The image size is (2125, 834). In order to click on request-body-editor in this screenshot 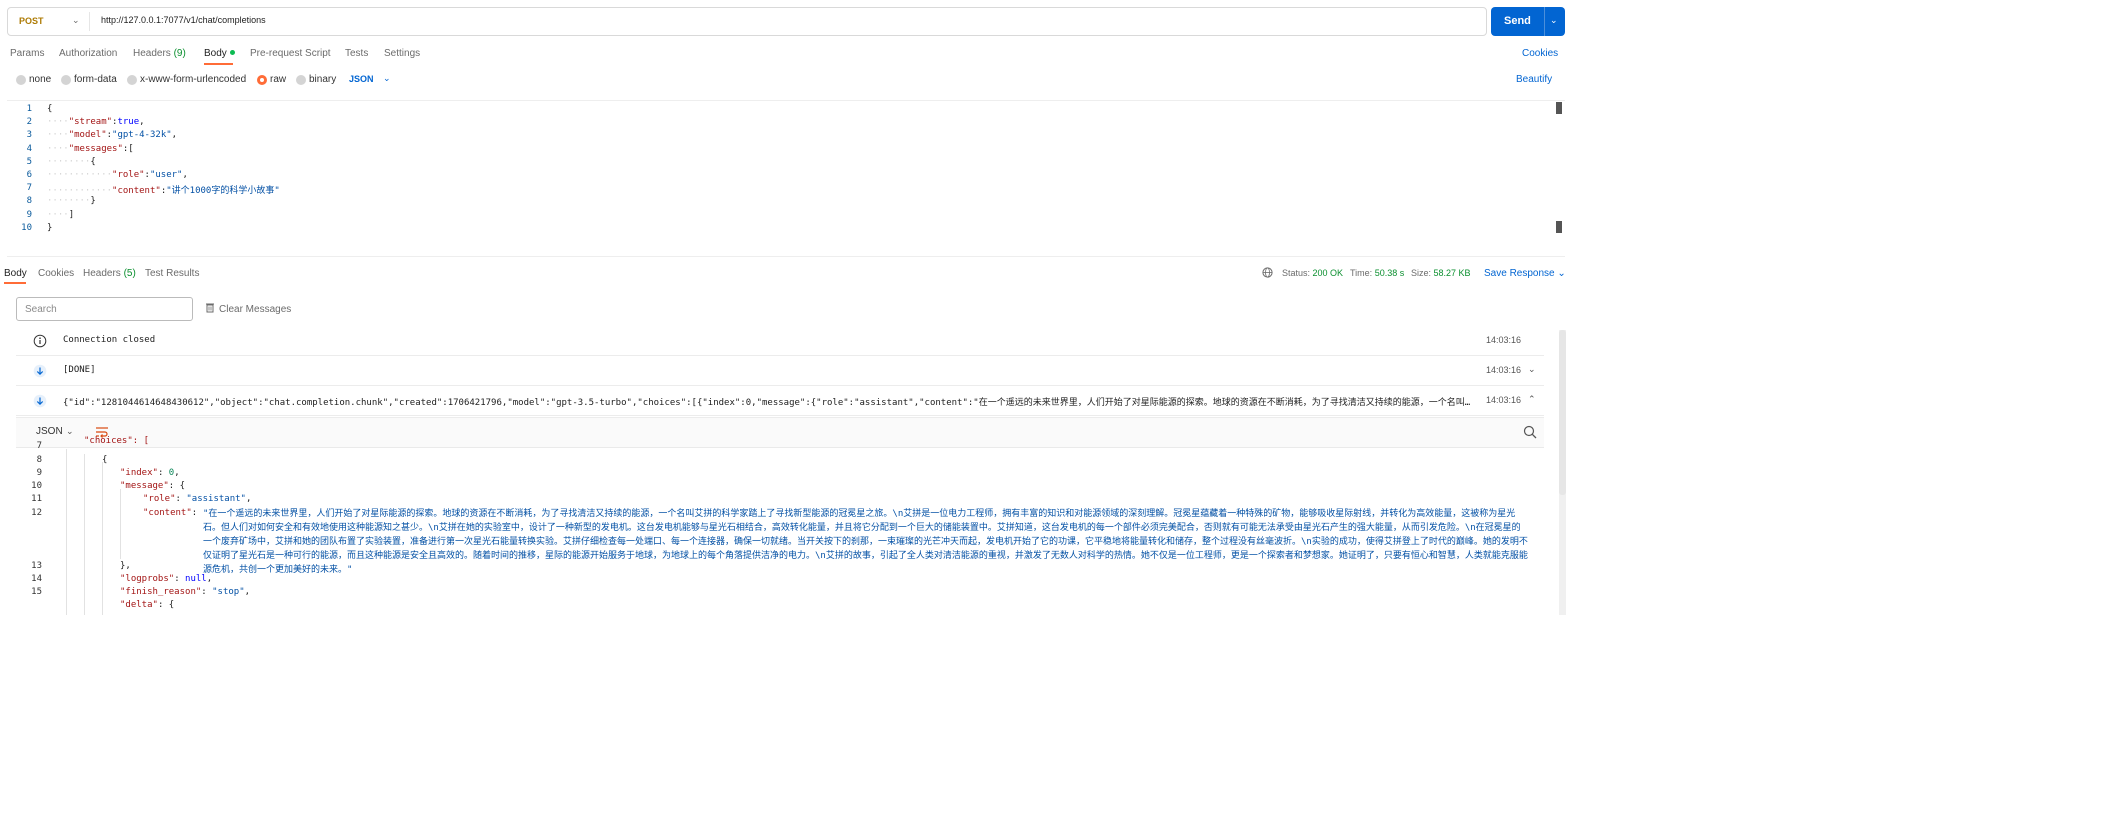, I will do `click(786, 178)`.